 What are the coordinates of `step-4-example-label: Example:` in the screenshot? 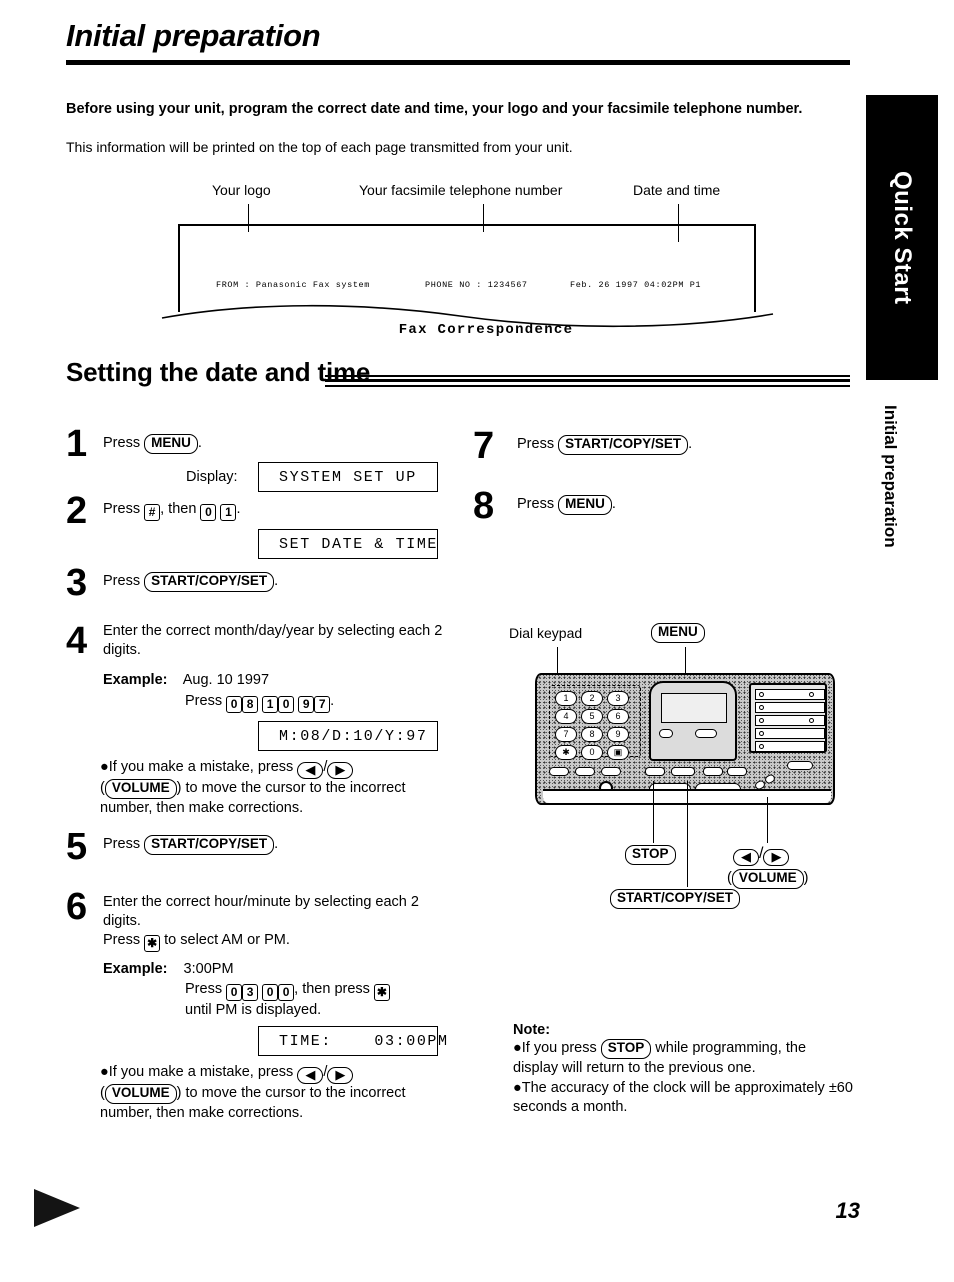 It's located at (135, 680).